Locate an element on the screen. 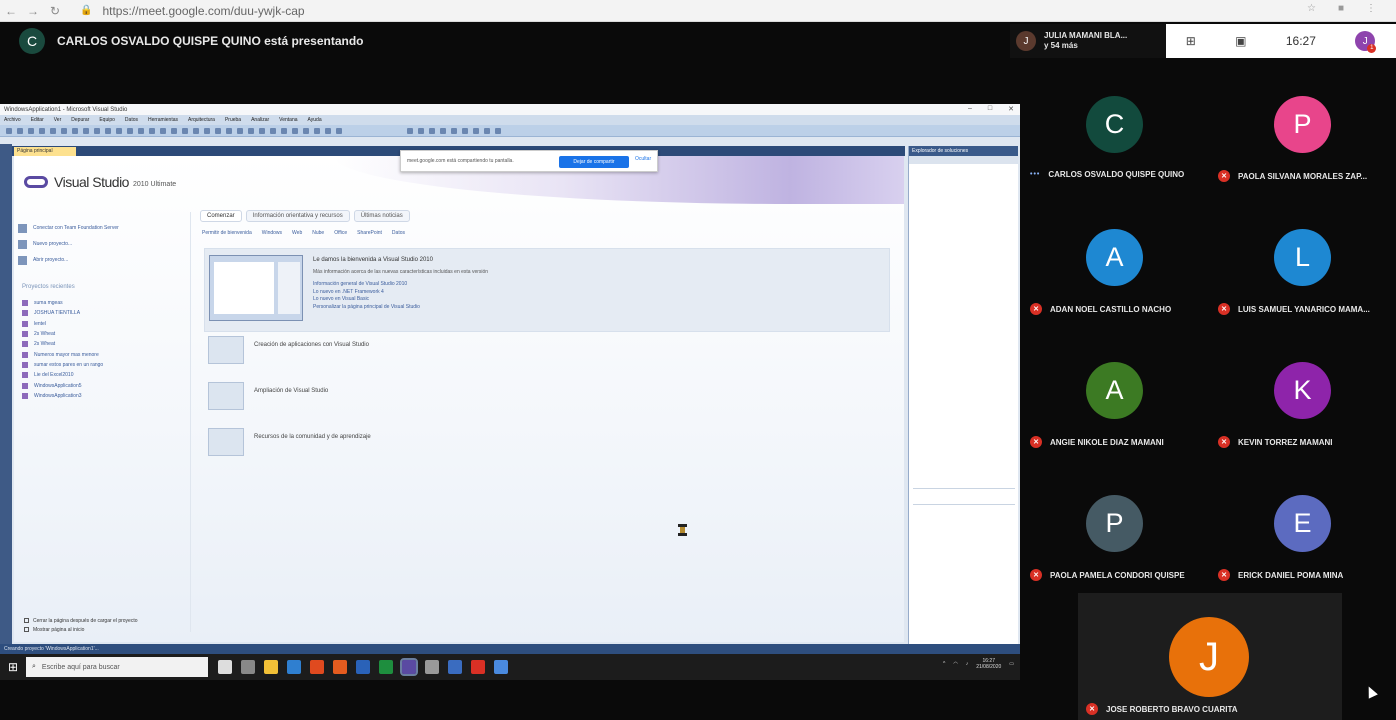 The image size is (1396, 720). close-icon: ✕ is located at coordinates (1011, 109).